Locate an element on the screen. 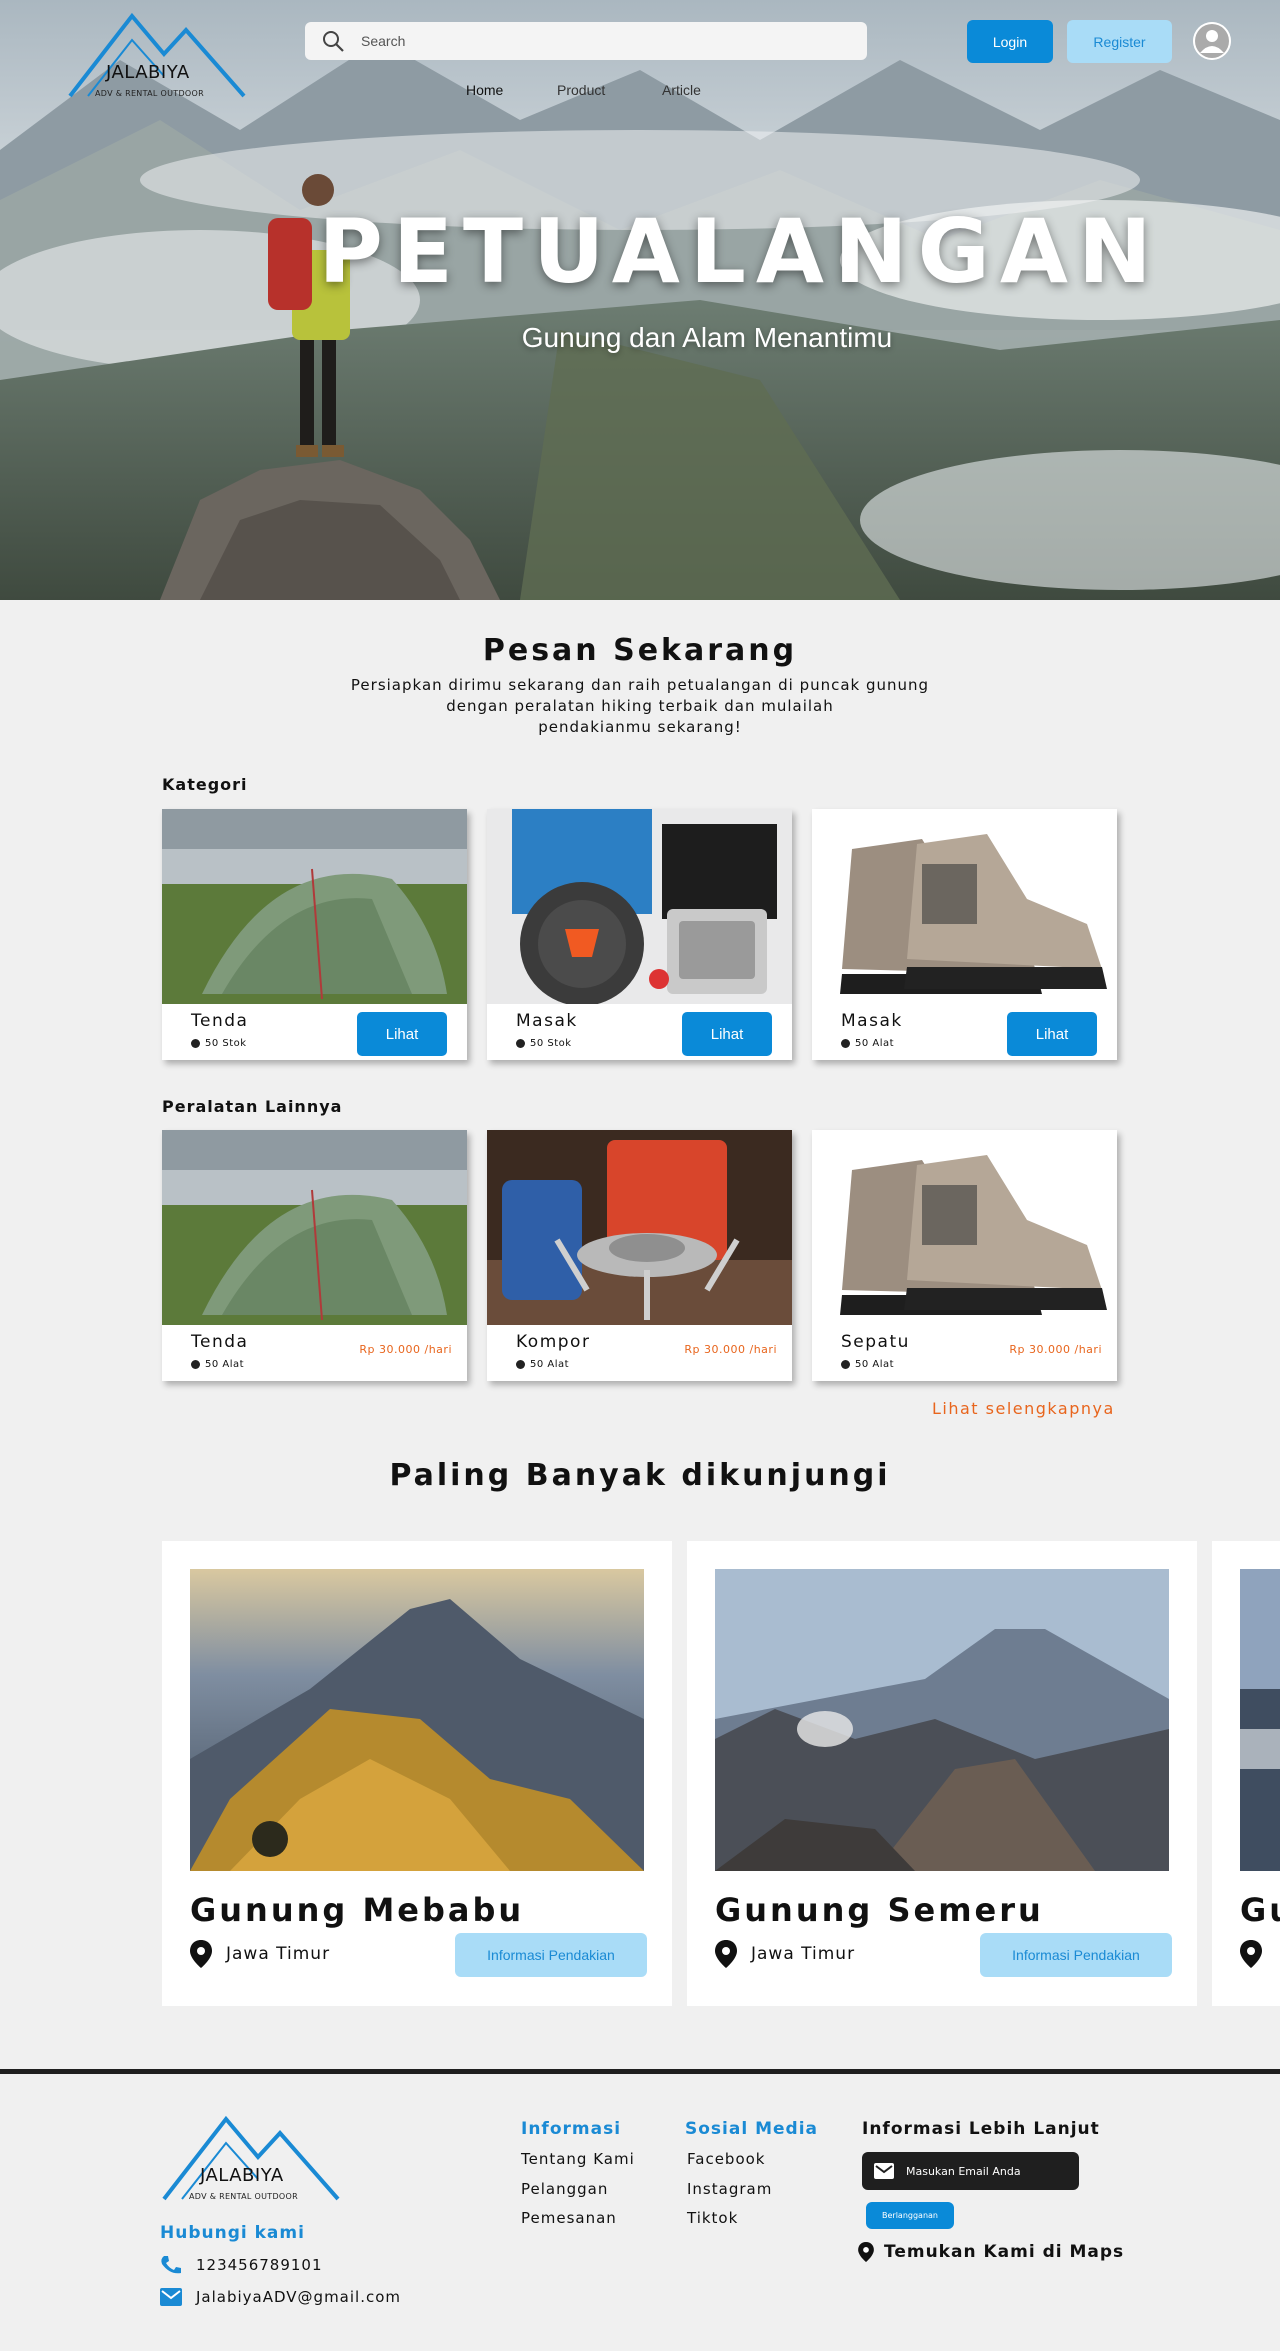 The image size is (1280, 2351). search-bar: Search is located at coordinates (586, 41).